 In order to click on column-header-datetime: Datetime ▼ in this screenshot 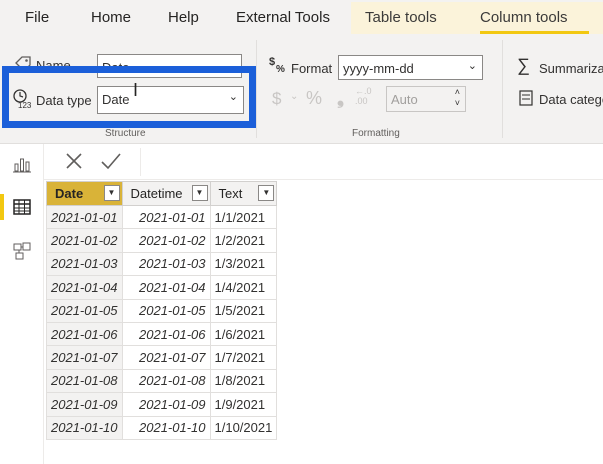, I will do `click(166, 193)`.